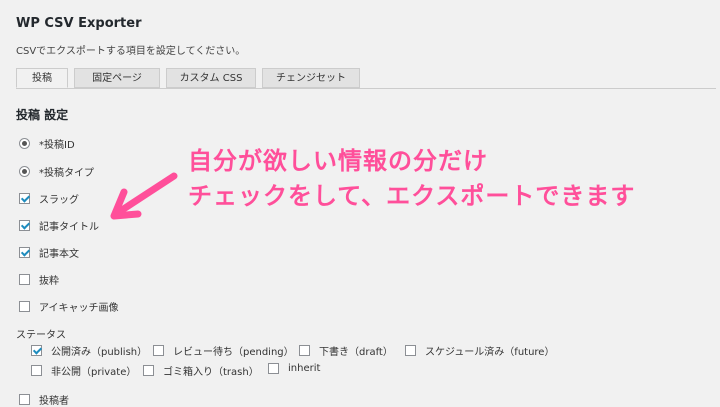 The image size is (720, 407). I want to click on checkbox-title, so click(24, 225).